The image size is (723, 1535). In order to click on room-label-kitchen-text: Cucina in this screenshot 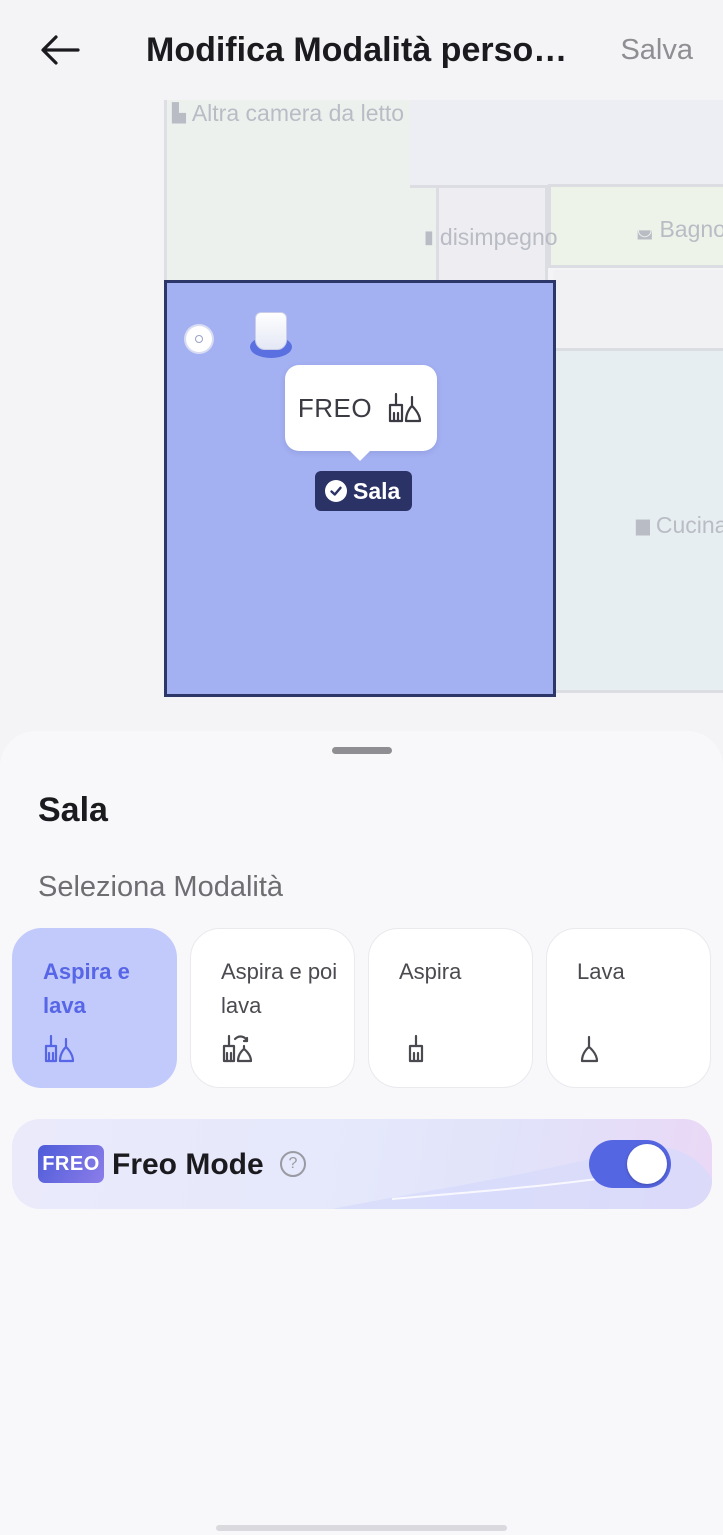, I will do `click(689, 525)`.